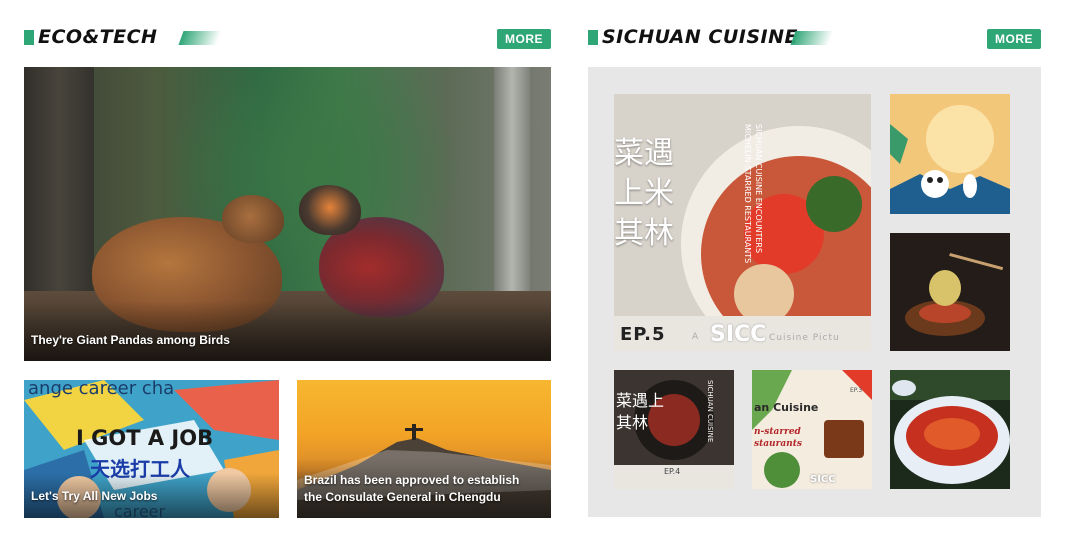 The width and height of the screenshot is (1080, 538). What do you see at coordinates (710, 411) in the screenshot?
I see `ep4-en-vertical: SICHUAN CUISINE` at bounding box center [710, 411].